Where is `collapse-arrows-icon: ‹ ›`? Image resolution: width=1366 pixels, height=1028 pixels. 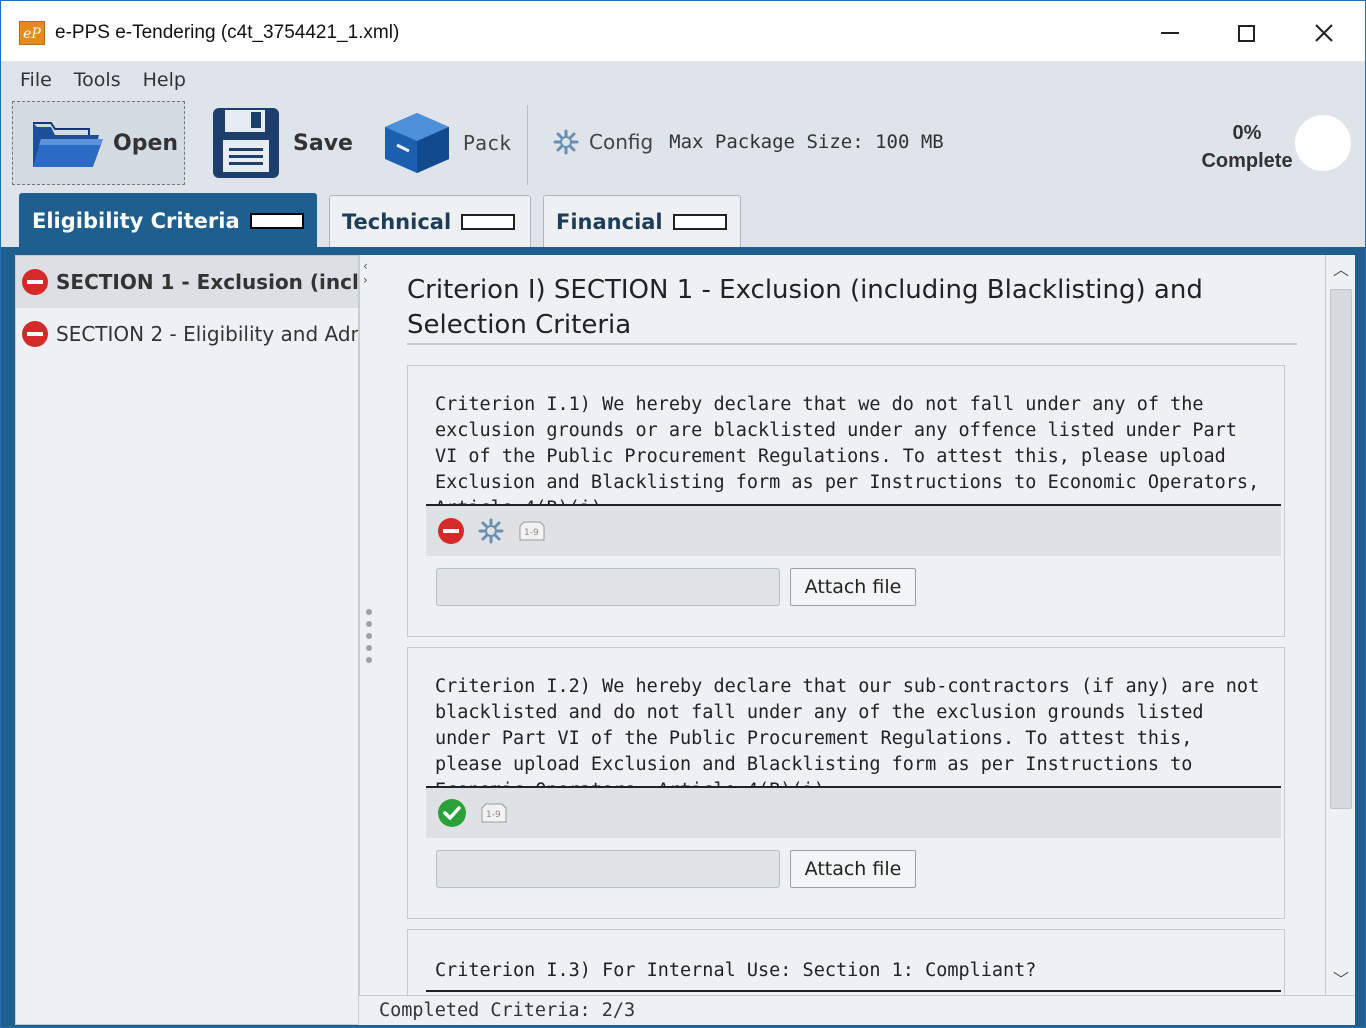 collapse-arrows-icon: ‹ › is located at coordinates (365, 273).